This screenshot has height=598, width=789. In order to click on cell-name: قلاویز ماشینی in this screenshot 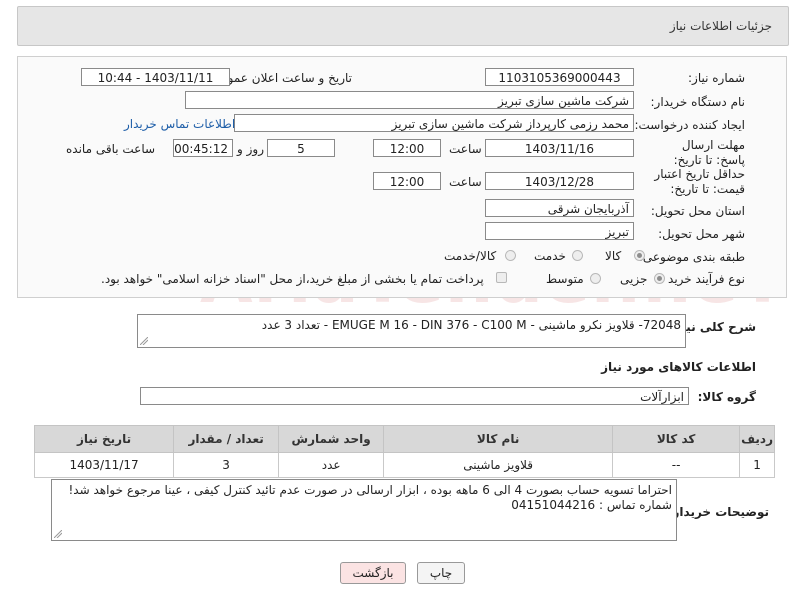, I will do `click(498, 465)`.